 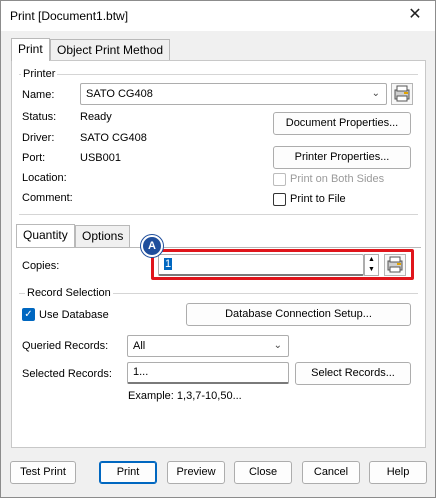 I want to click on printer-name-value: SATO CG408, so click(x=119, y=94).